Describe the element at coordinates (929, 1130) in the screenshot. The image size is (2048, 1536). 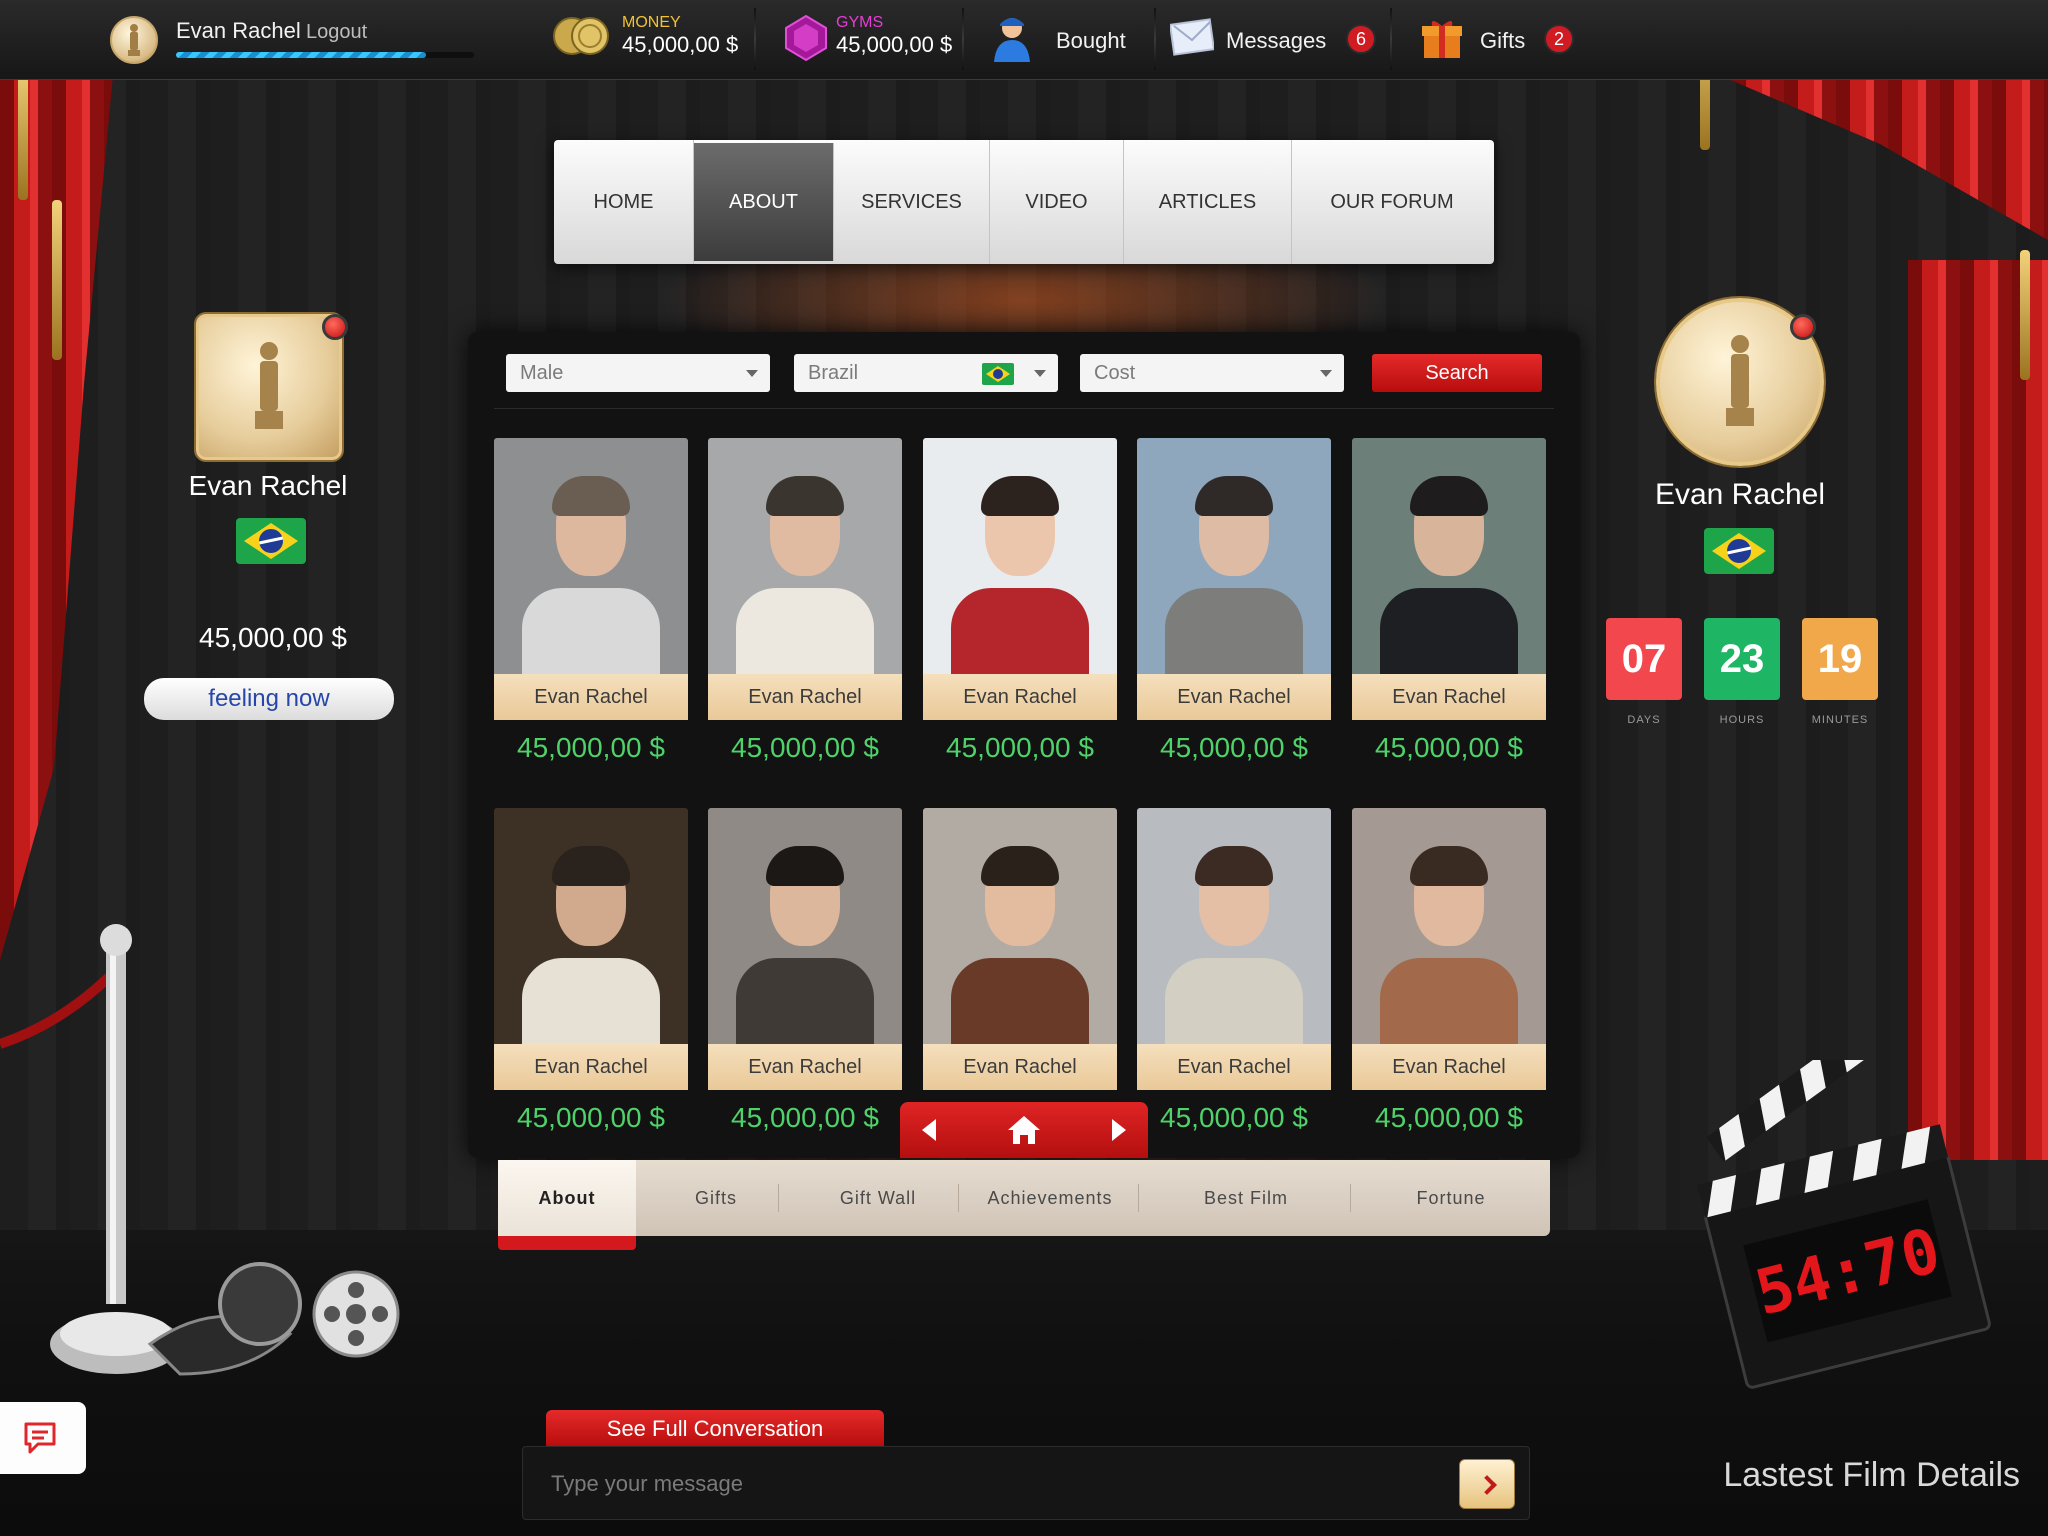
I see `previous-page-icon` at that location.